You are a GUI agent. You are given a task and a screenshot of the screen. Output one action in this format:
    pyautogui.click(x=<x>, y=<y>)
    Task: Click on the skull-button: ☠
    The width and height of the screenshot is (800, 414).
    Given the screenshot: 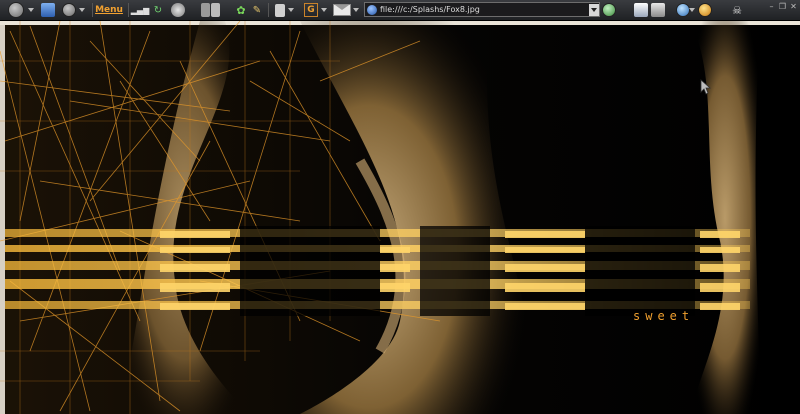 What is the action you would take?
    pyautogui.click(x=737, y=10)
    